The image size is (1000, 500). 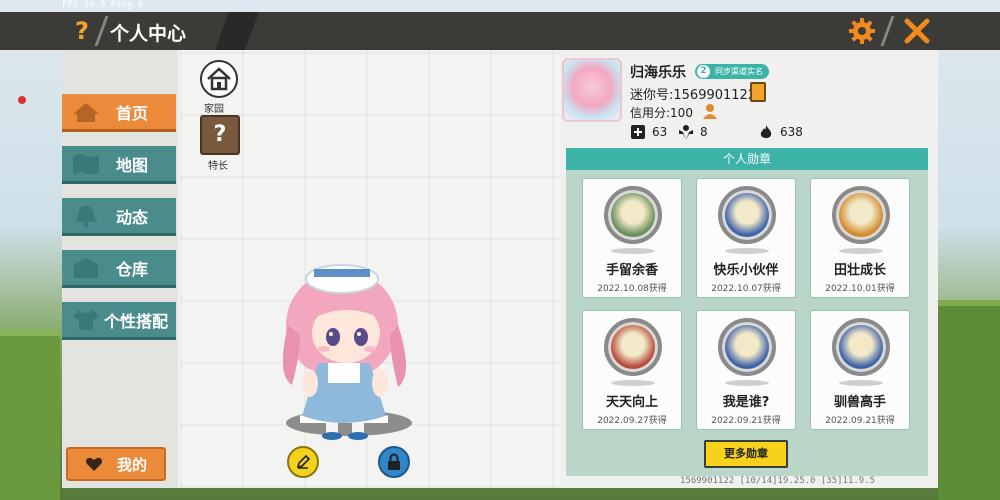 I want to click on sync-icon: 2, so click(x=703, y=71).